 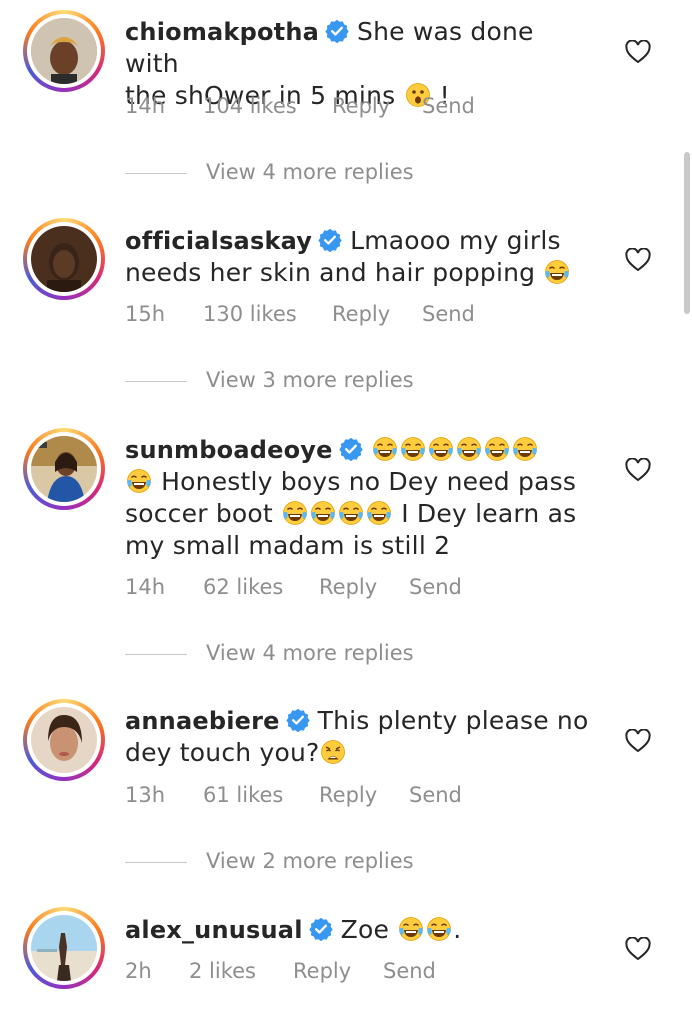 I want to click on view-more-replies-label: View 3 more replies, so click(x=310, y=380).